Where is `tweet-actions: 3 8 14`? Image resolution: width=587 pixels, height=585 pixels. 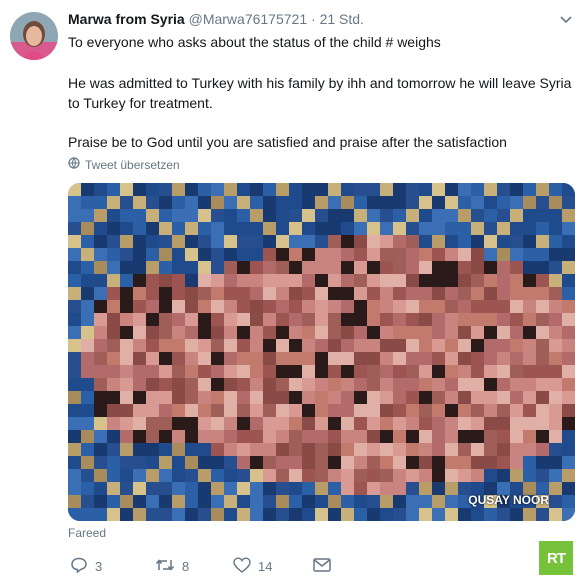 tweet-actions: 3 8 14 is located at coordinates (200, 566).